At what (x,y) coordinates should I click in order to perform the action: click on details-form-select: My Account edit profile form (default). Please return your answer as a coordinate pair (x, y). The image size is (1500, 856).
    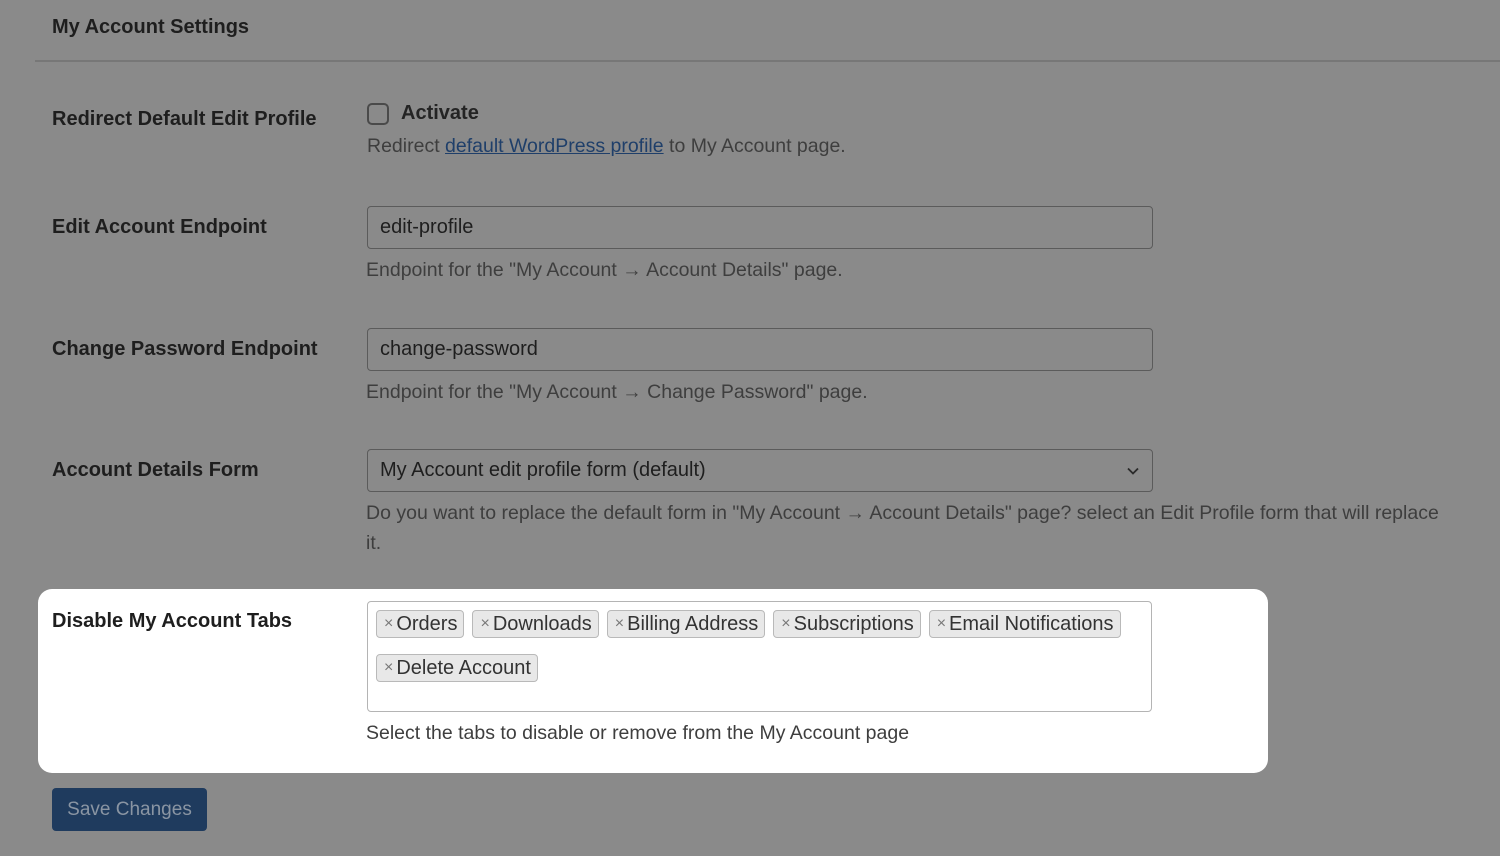
    Looking at the image, I should click on (760, 470).